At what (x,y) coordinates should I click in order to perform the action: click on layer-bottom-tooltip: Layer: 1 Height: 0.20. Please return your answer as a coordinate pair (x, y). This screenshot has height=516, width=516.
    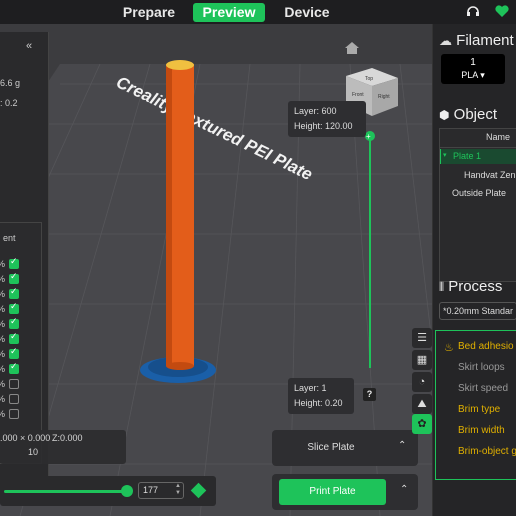
    Looking at the image, I should click on (321, 396).